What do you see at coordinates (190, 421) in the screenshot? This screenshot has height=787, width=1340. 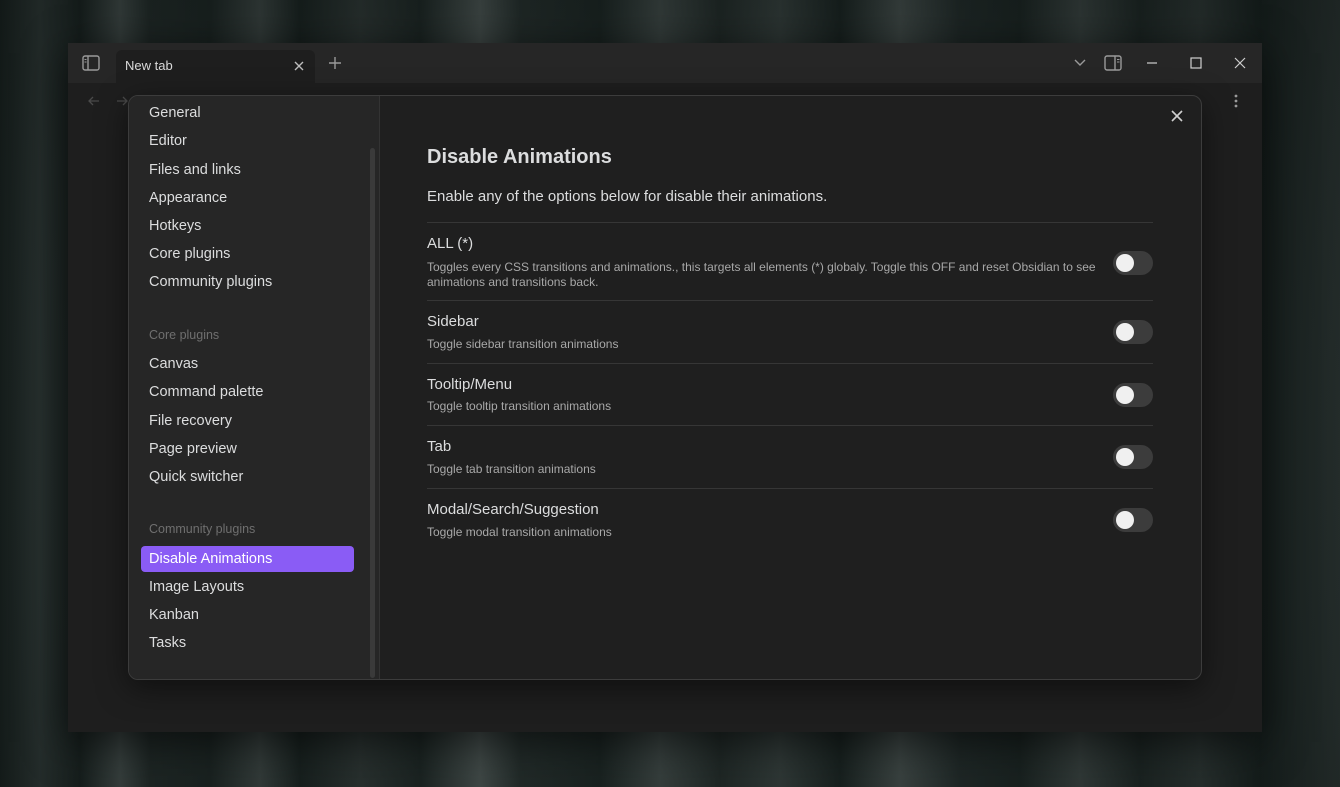 I see `nav-item-label: File recovery` at bounding box center [190, 421].